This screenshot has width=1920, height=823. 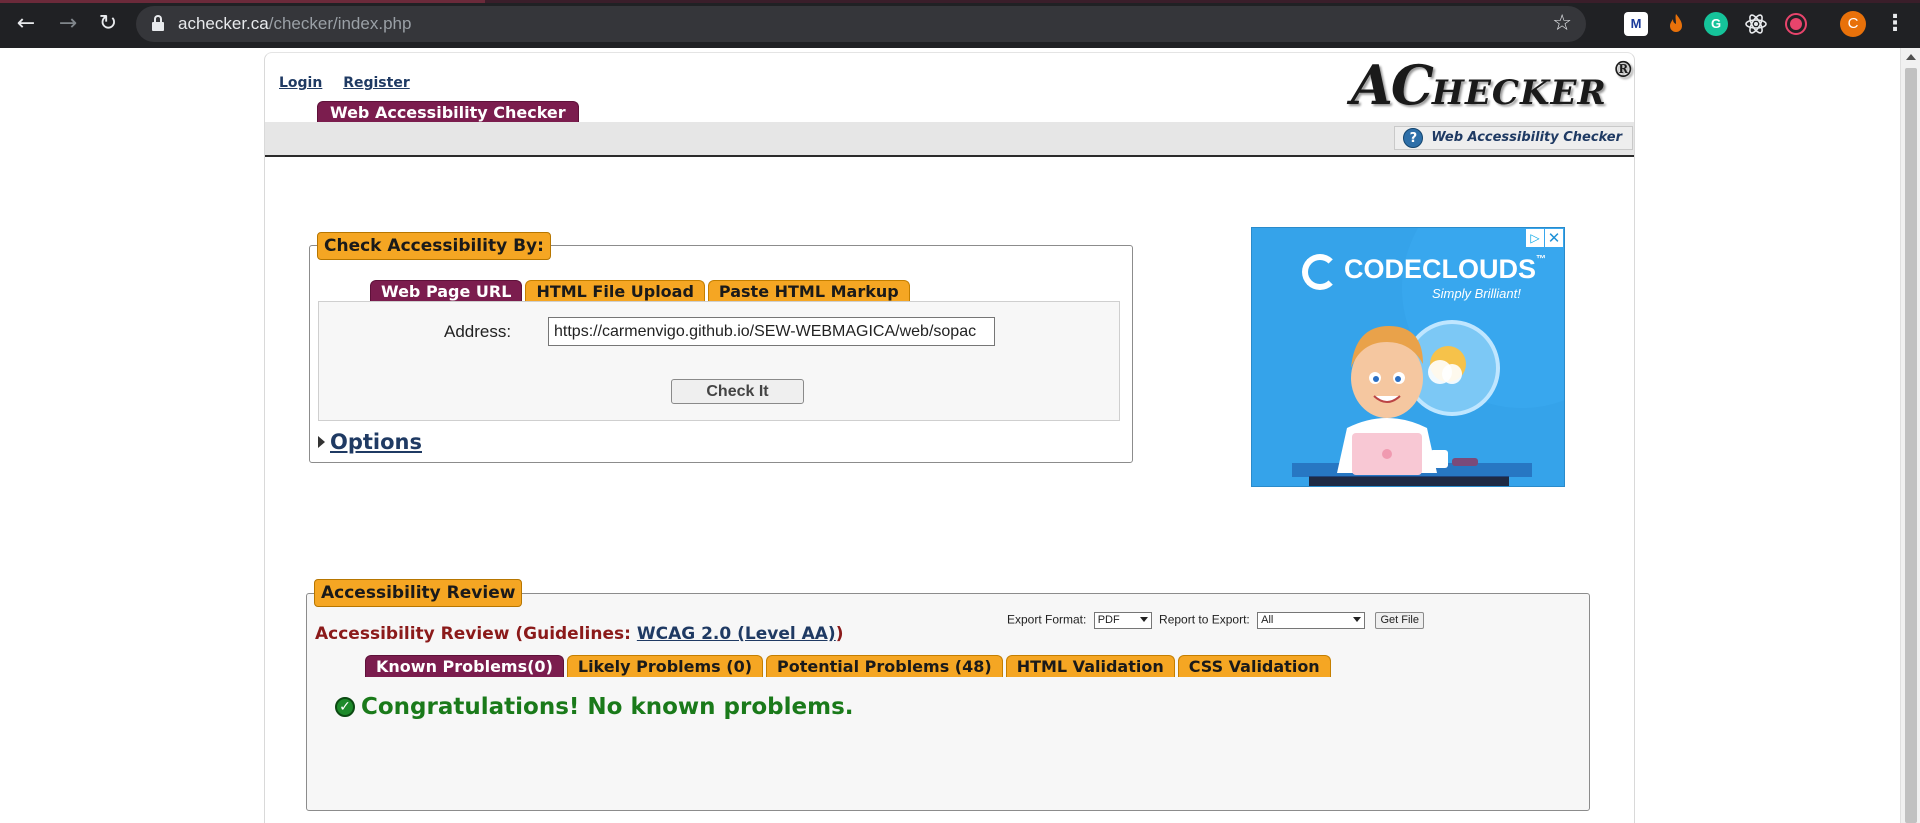 What do you see at coordinates (1476, 293) in the screenshot?
I see `ad-tagline: Simply Brilliant!` at bounding box center [1476, 293].